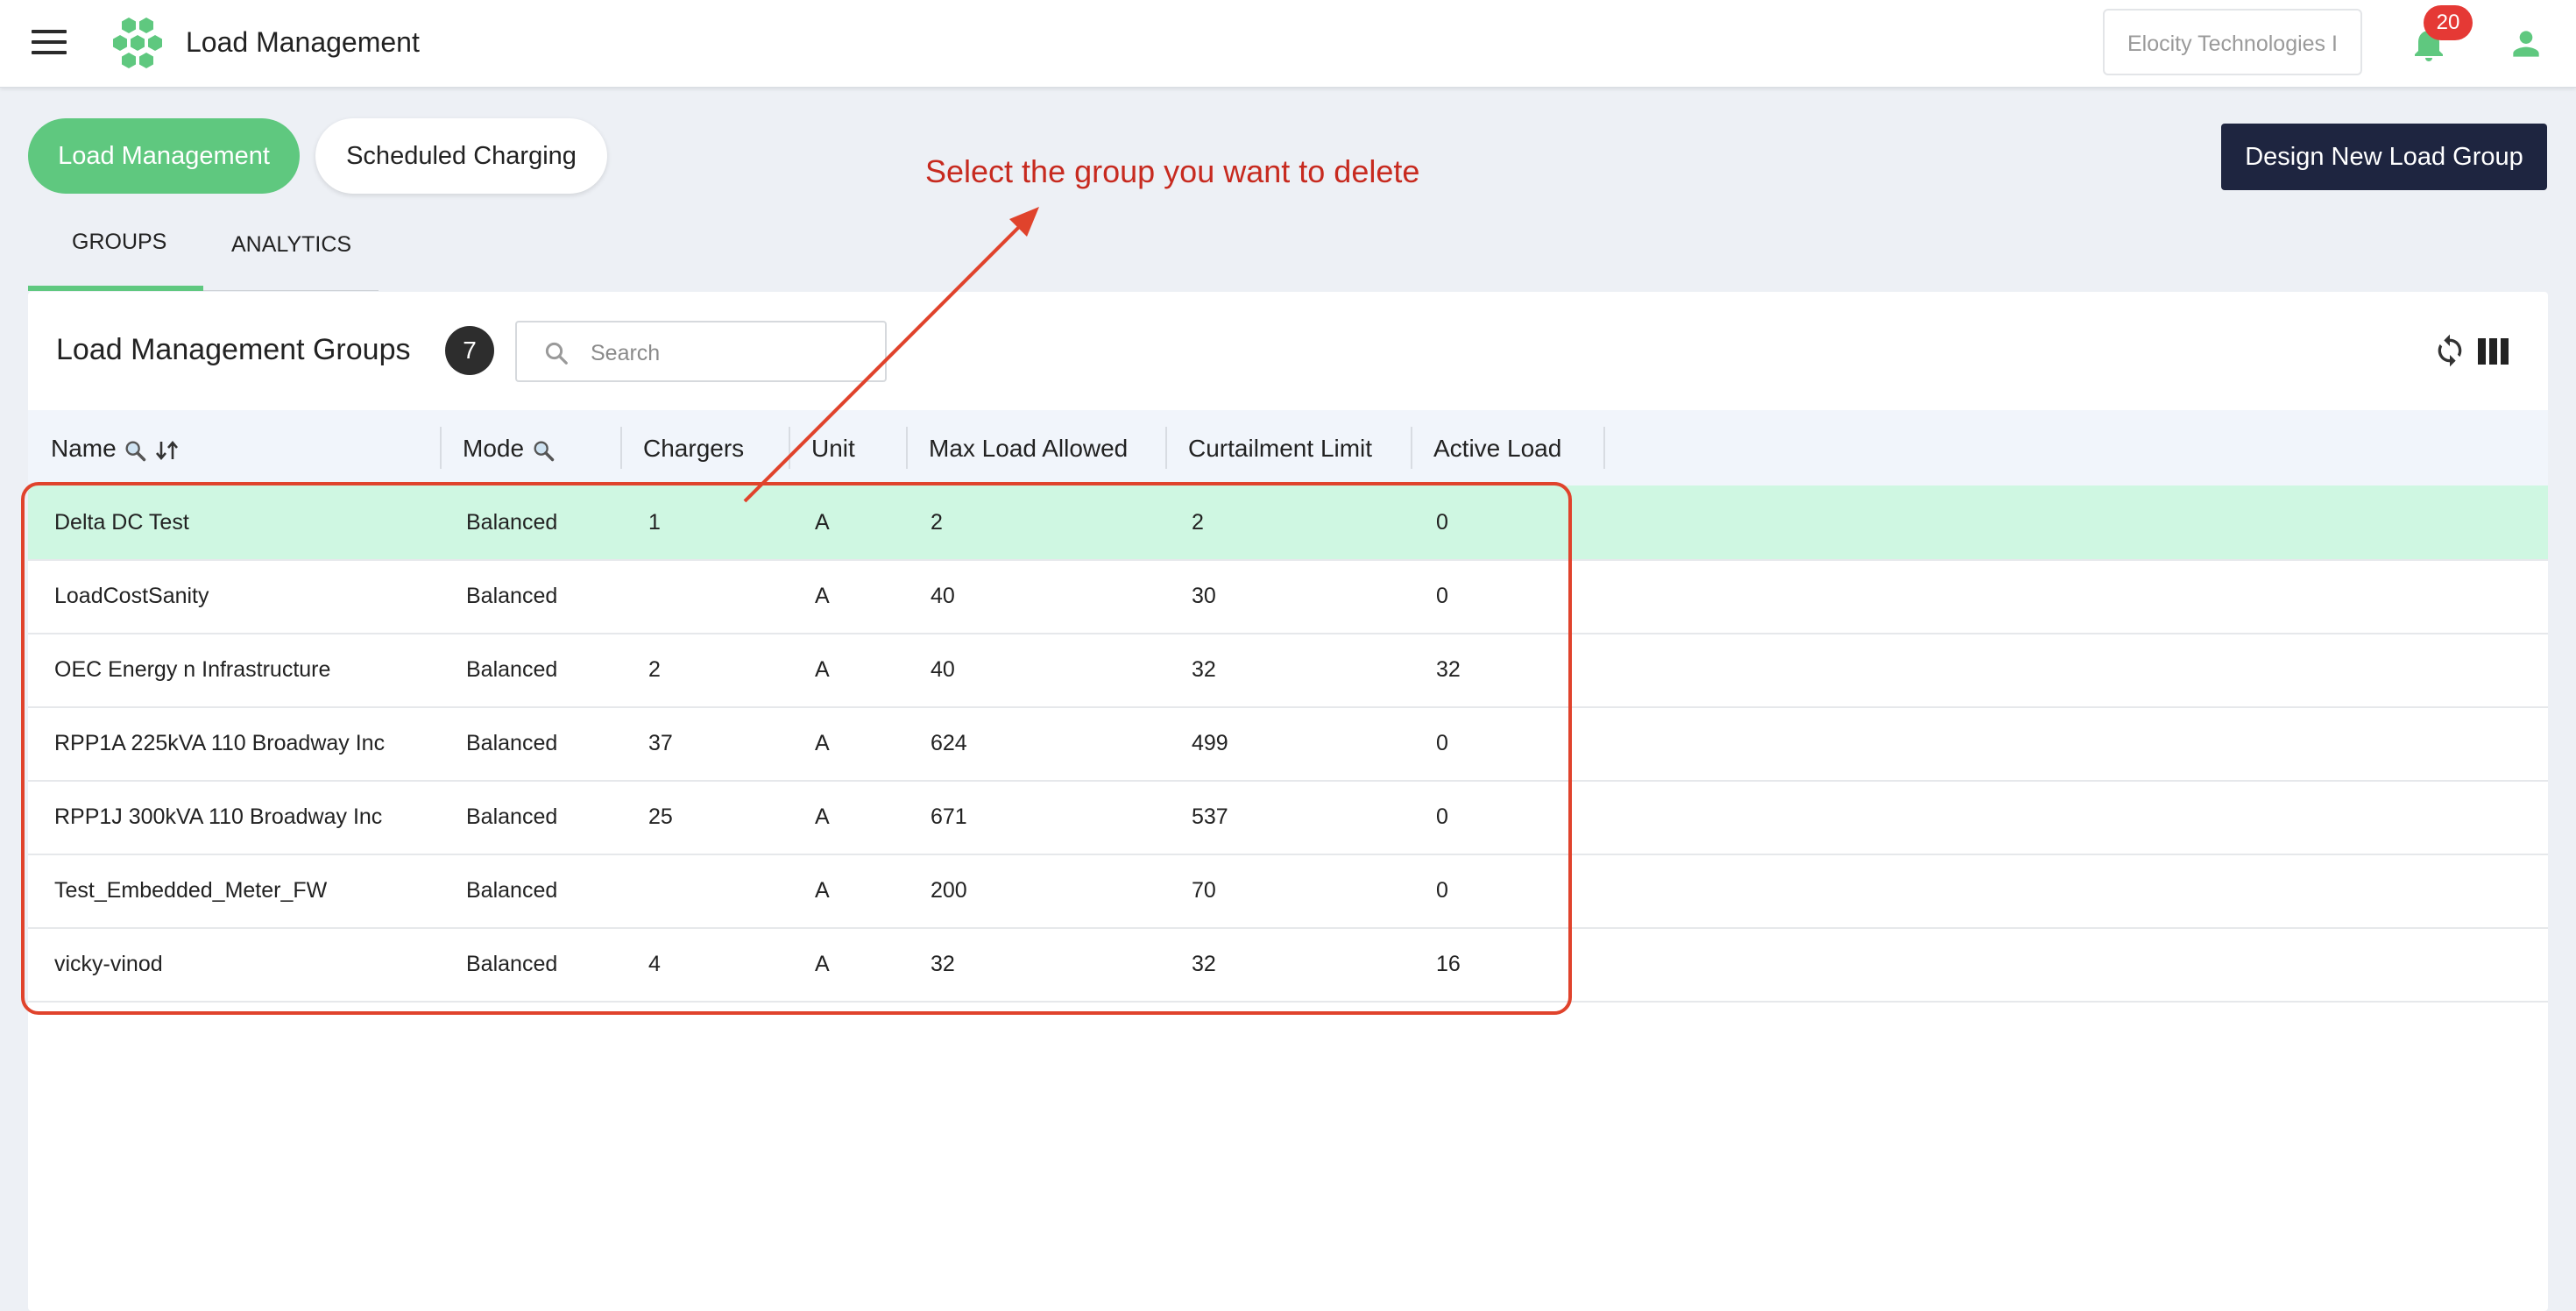  Describe the element at coordinates (2449, 350) in the screenshot. I see `refresh-icon` at that location.